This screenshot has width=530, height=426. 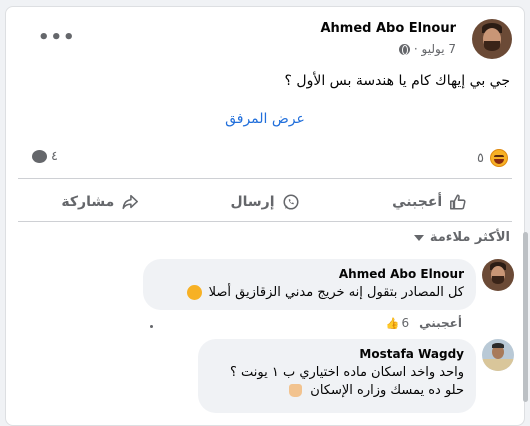 I want to click on reaction-summary: ٥, so click(x=492, y=158).